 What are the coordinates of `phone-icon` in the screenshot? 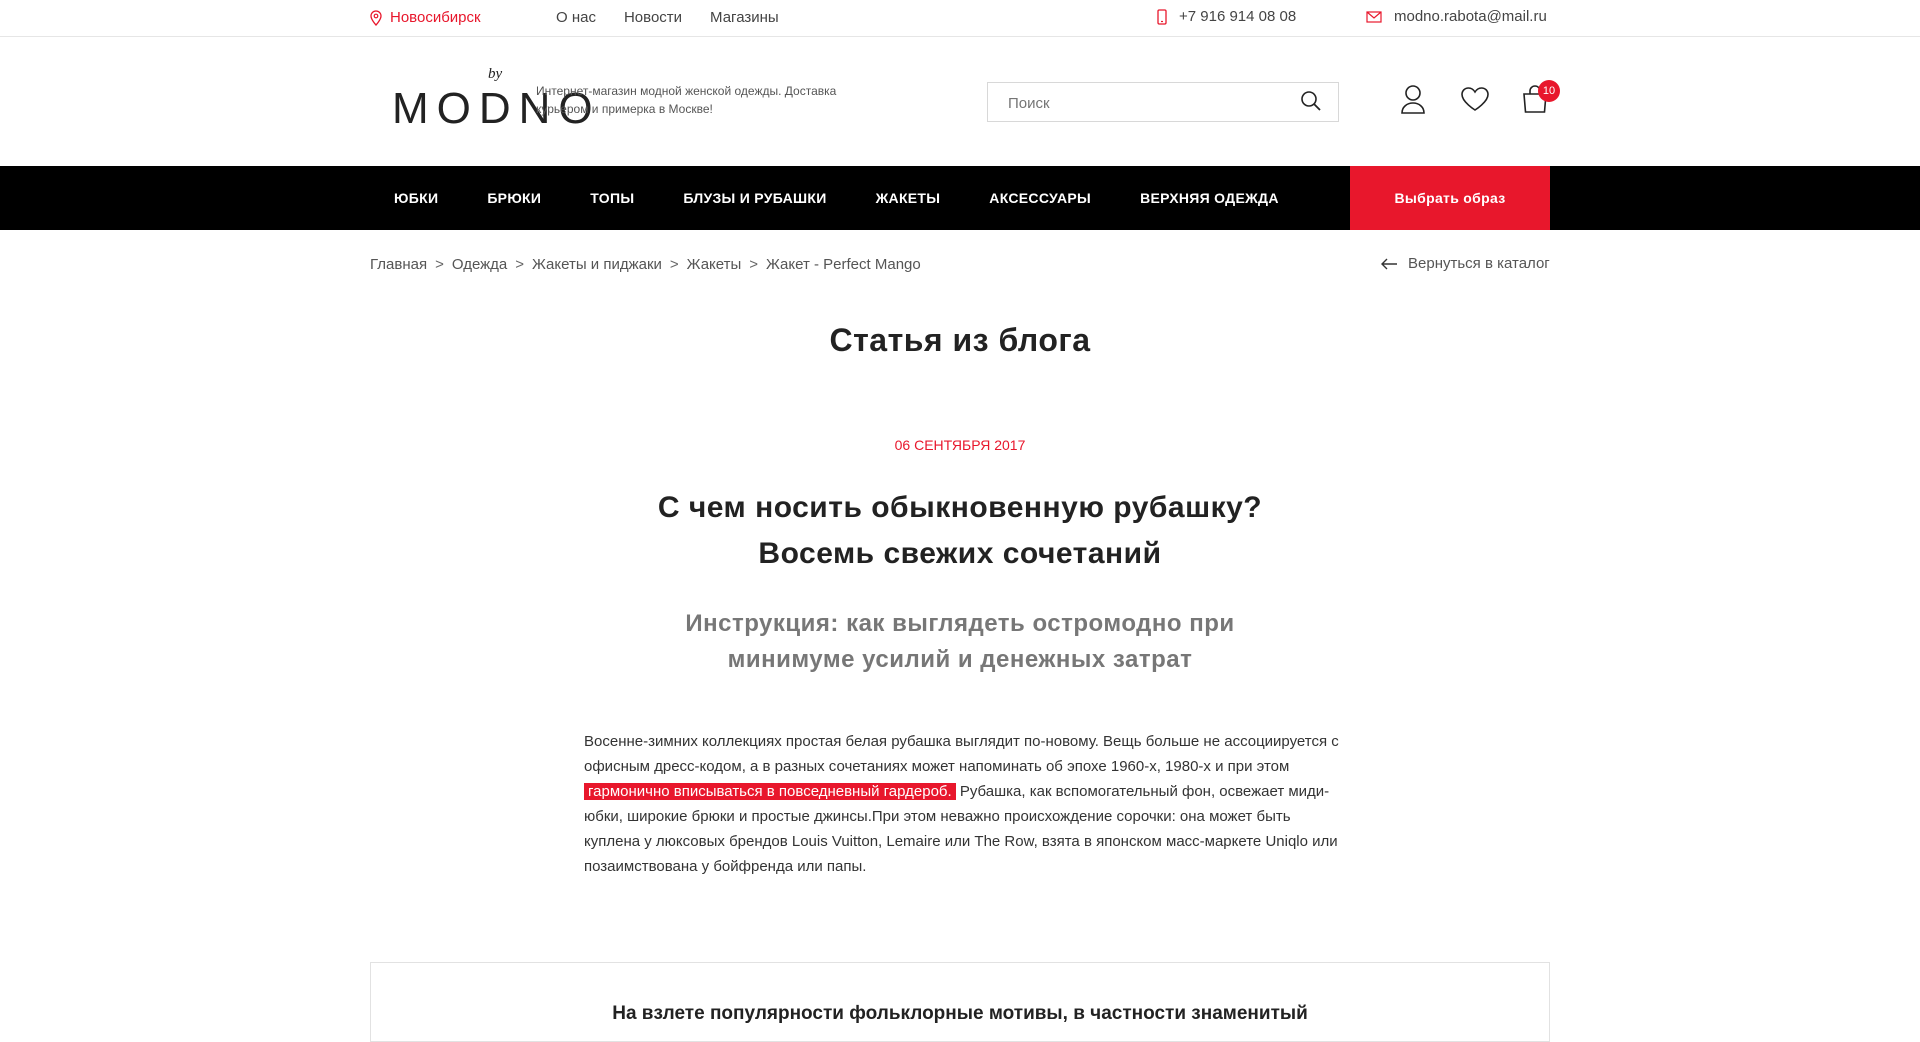 It's located at (1162, 16).